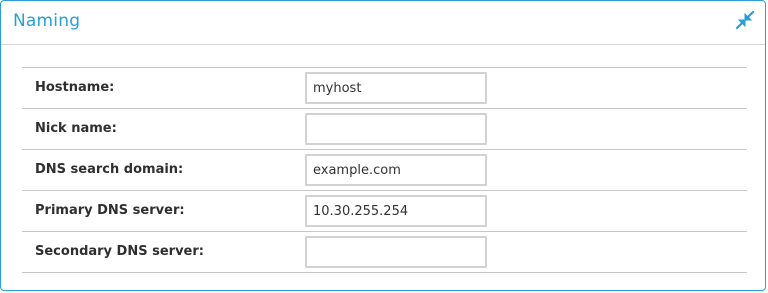  Describe the element at coordinates (745, 20) in the screenshot. I see `collapse-arrows-icon` at that location.